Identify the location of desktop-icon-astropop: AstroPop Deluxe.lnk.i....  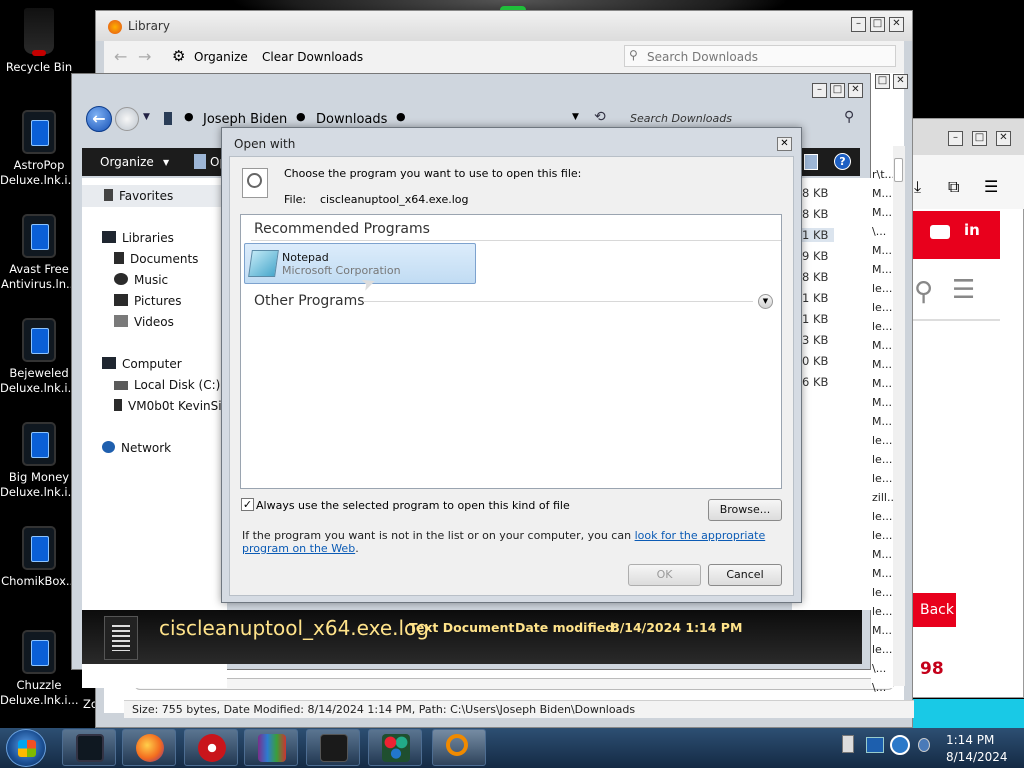
(39, 149).